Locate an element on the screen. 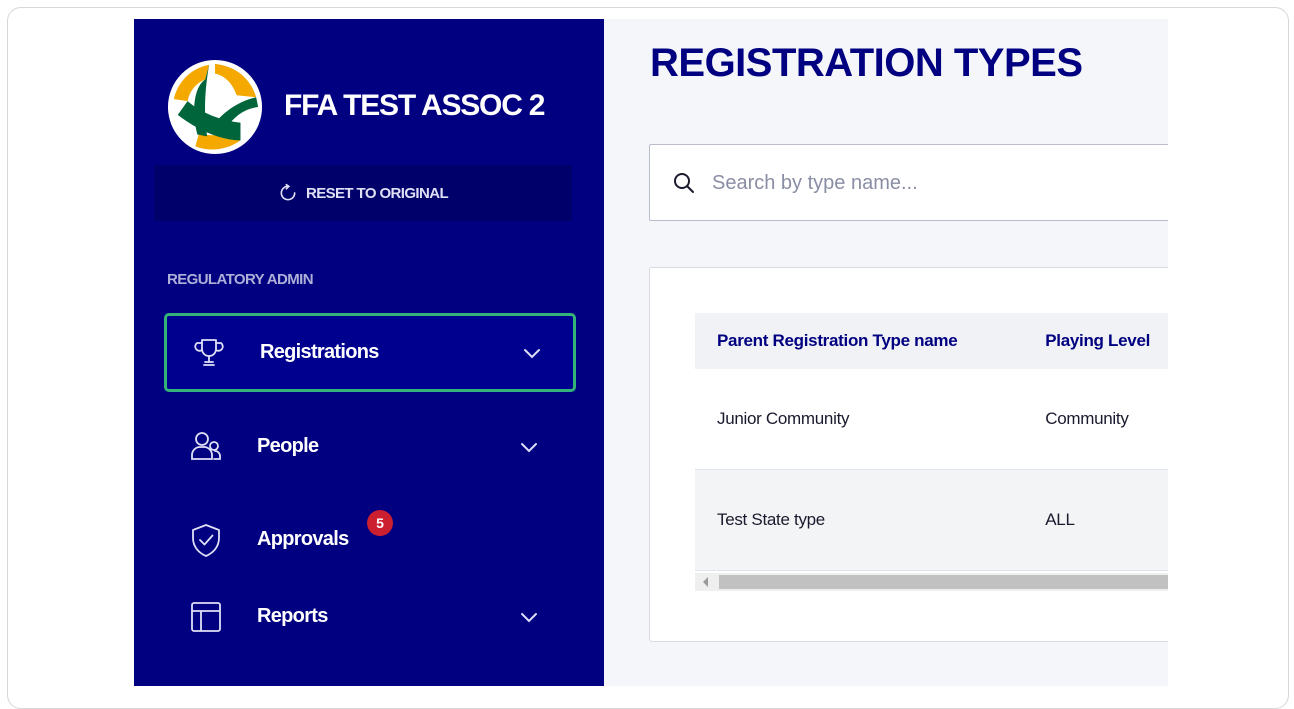 This screenshot has height=709, width=1294. people-icon is located at coordinates (206, 445).